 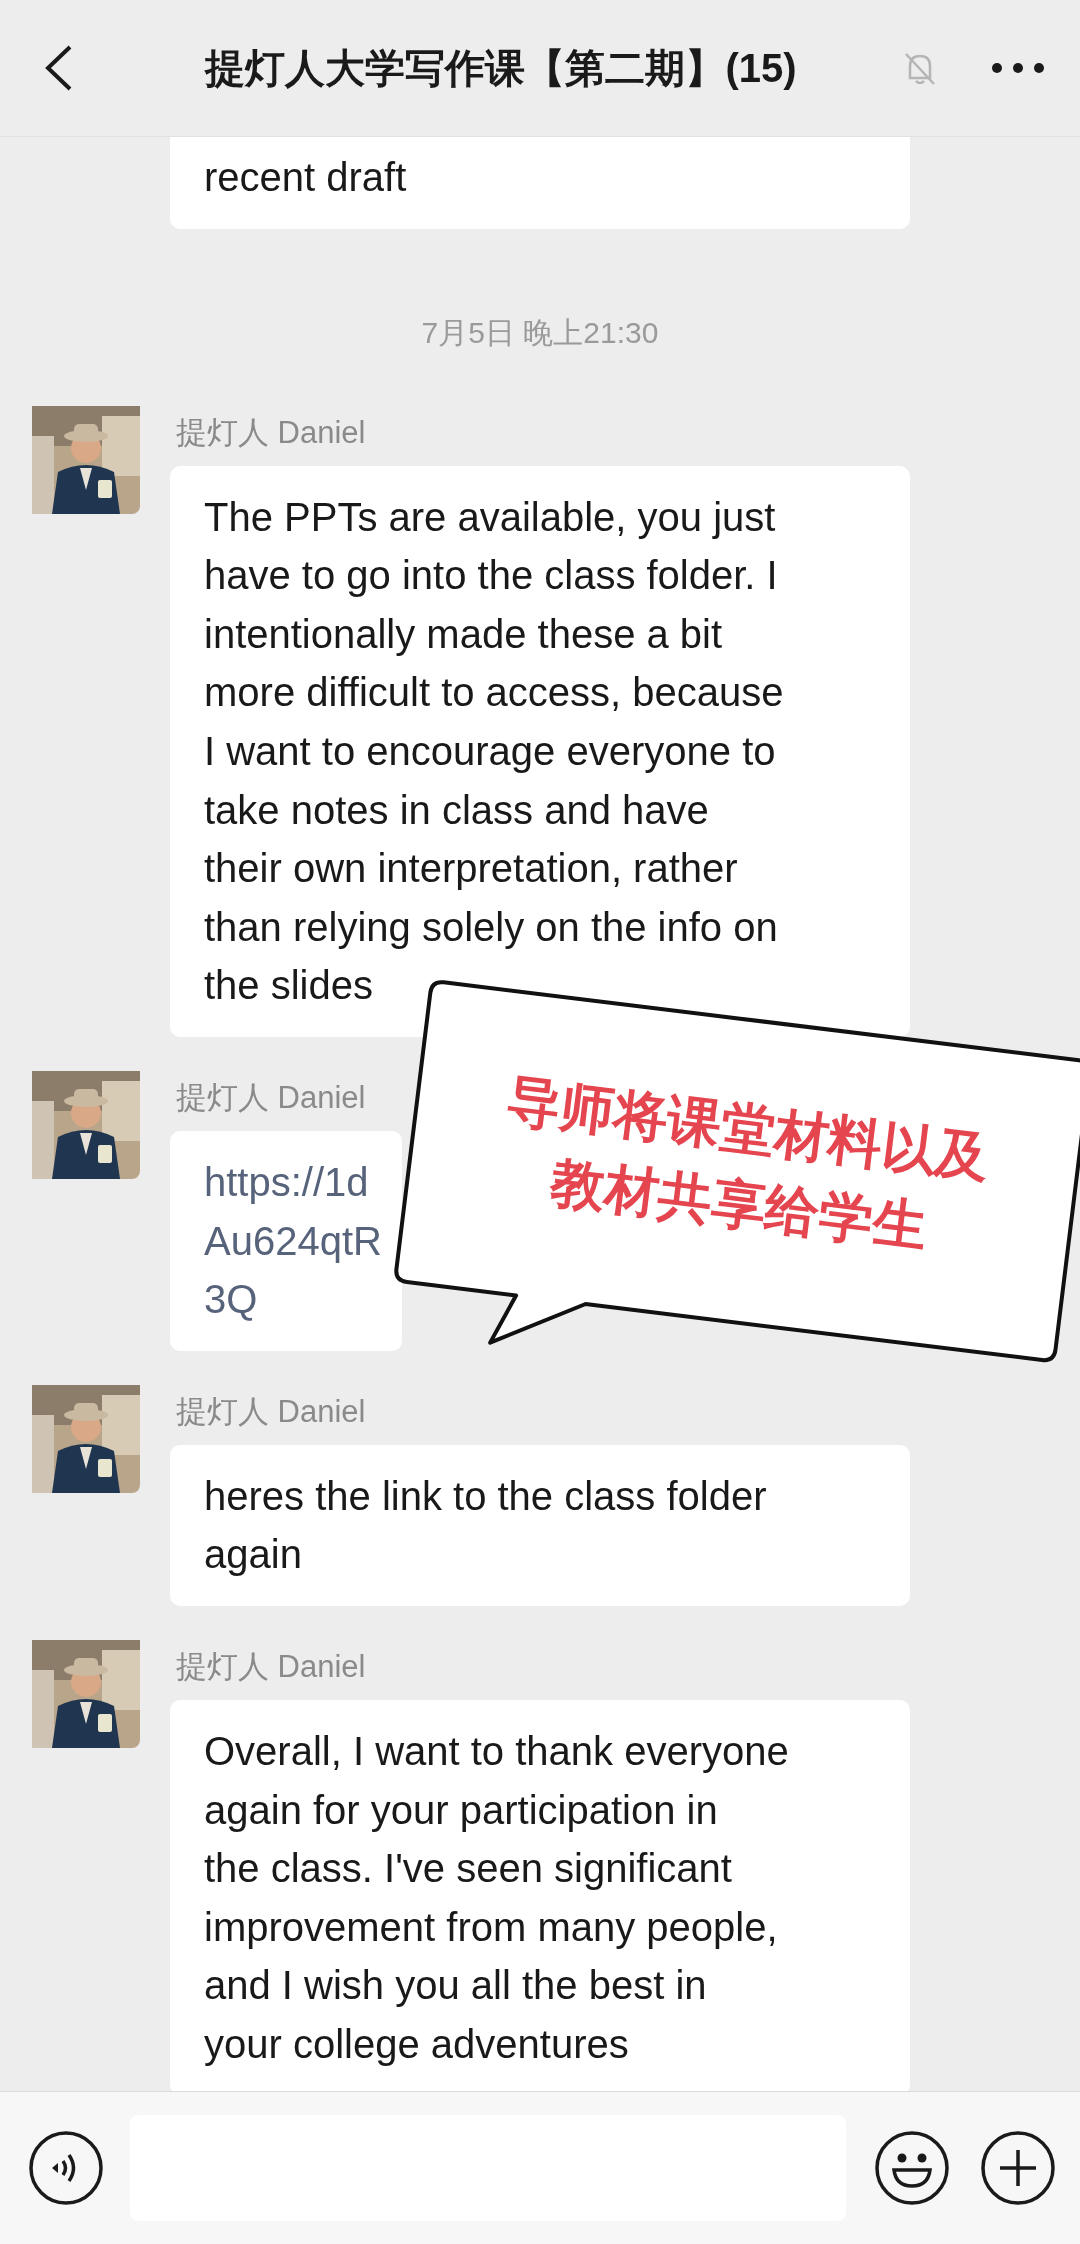 What do you see at coordinates (748, 1163) in the screenshot?
I see `annotation-text: 导师将课堂材料以及 教材共享给学生` at bounding box center [748, 1163].